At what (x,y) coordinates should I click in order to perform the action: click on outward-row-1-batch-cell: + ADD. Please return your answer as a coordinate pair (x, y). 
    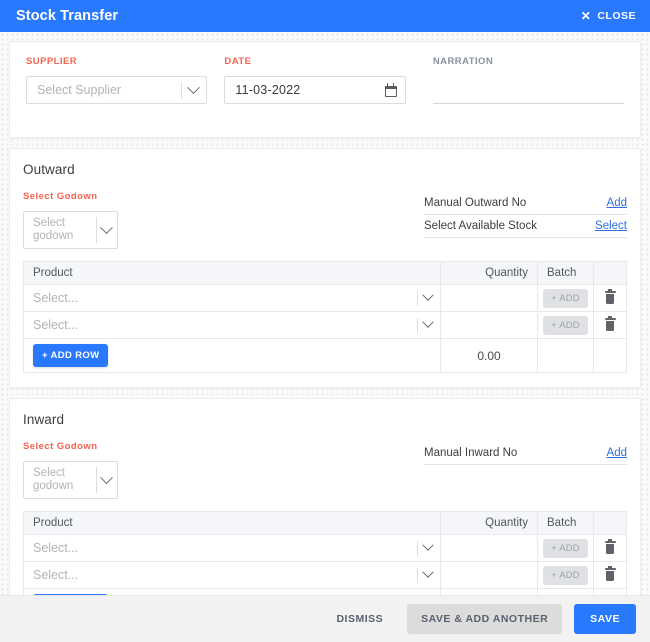
    Looking at the image, I should click on (565, 325).